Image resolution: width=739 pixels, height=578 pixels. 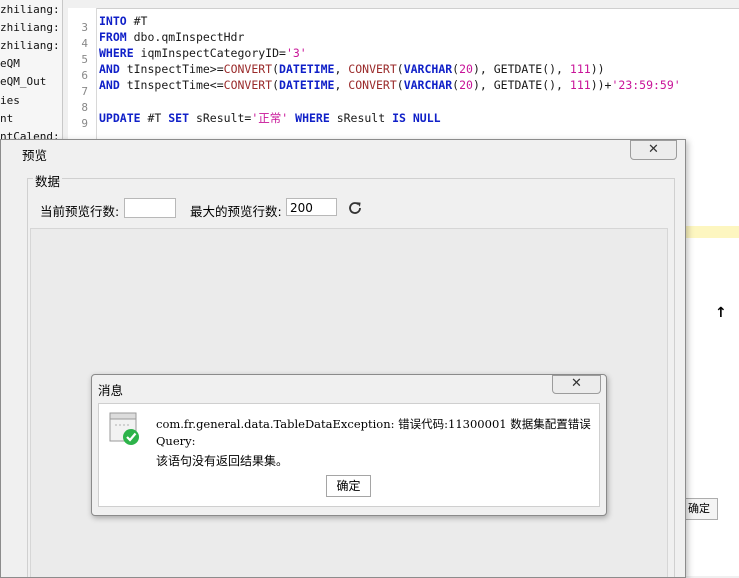 I want to click on ok-button: 确定, so click(x=348, y=486).